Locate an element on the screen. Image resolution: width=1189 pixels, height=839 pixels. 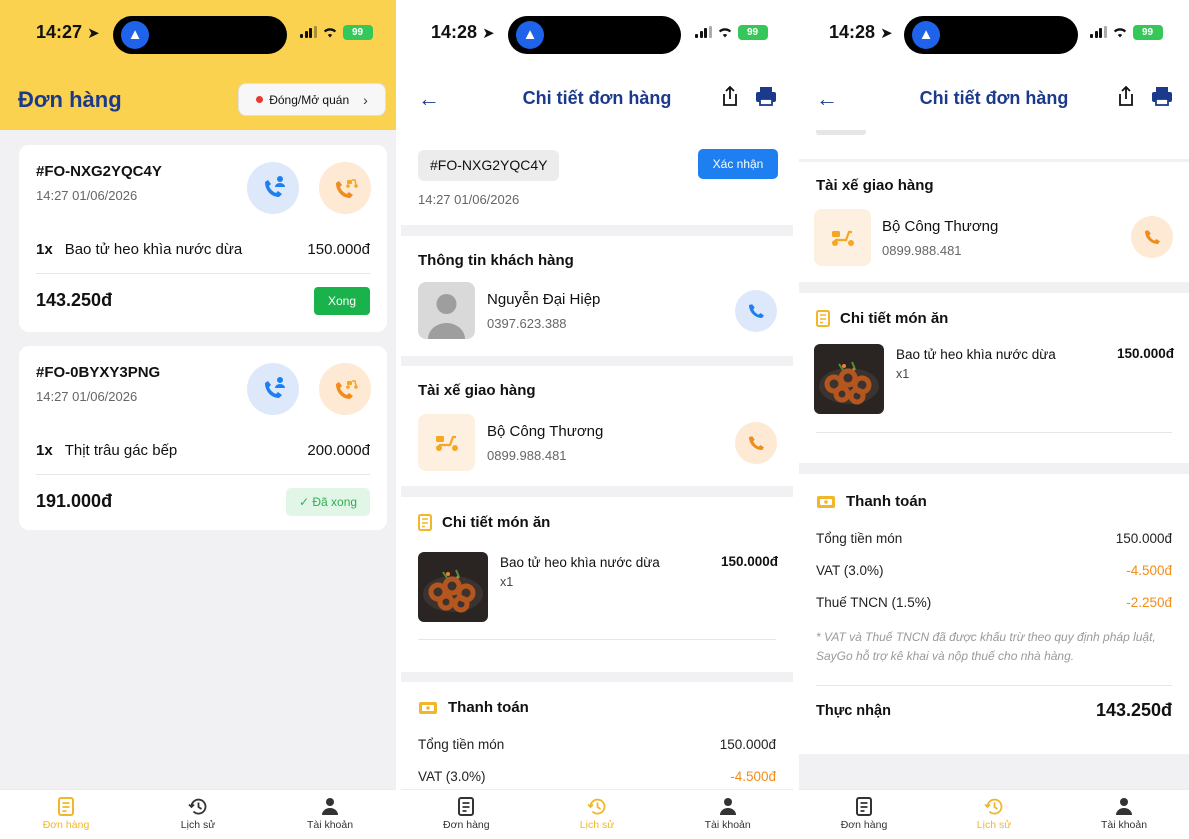
item-price: 150.000đ is located at coordinates (338, 249).